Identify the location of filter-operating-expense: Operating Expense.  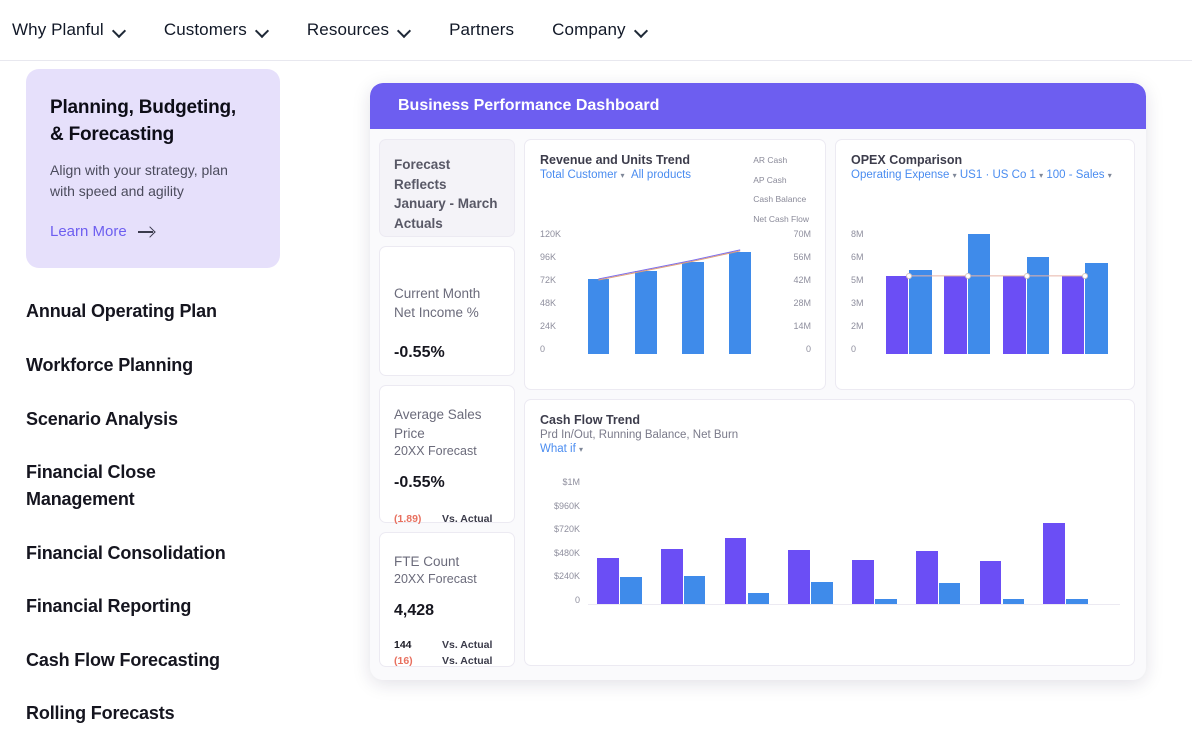
(900, 175).